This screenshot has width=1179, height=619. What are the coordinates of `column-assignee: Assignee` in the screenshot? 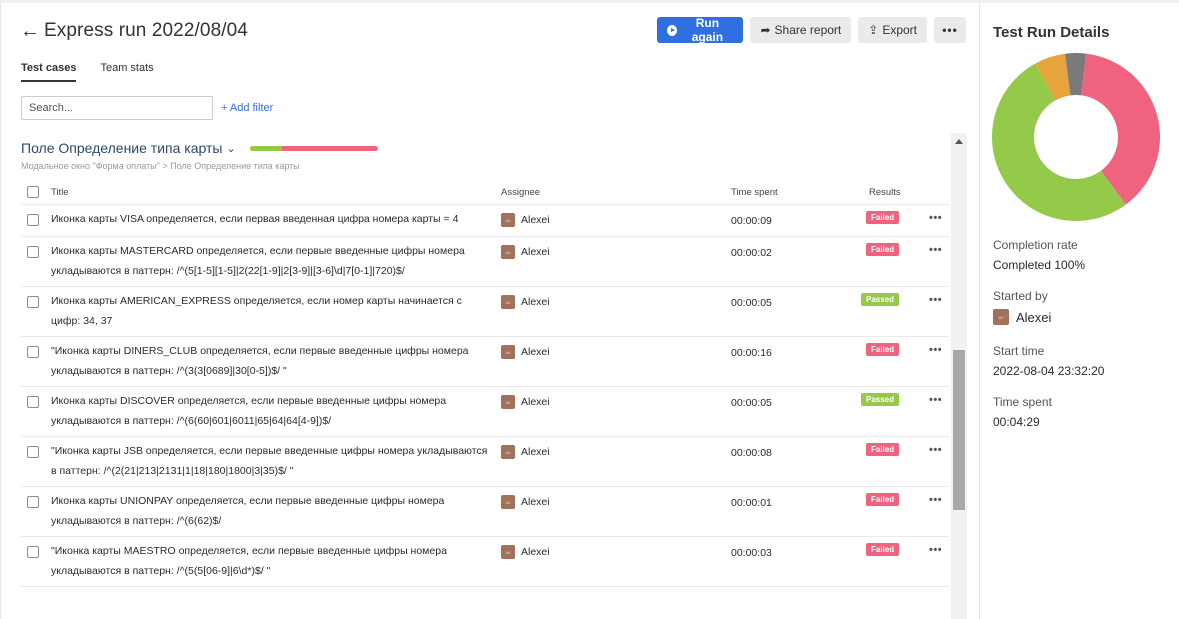 It's located at (520, 192).